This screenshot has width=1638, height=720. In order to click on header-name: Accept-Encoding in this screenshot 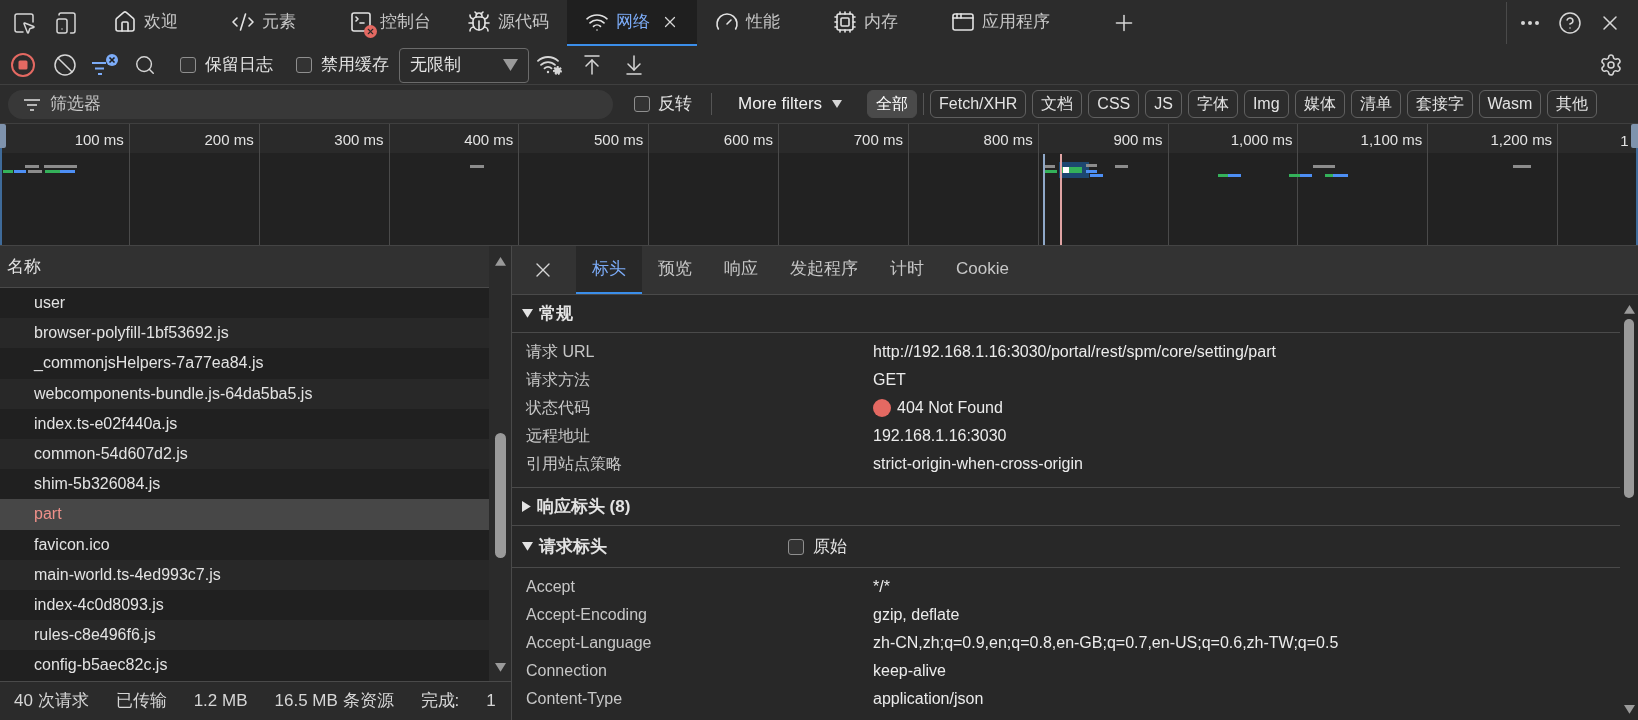, I will do `click(587, 615)`.